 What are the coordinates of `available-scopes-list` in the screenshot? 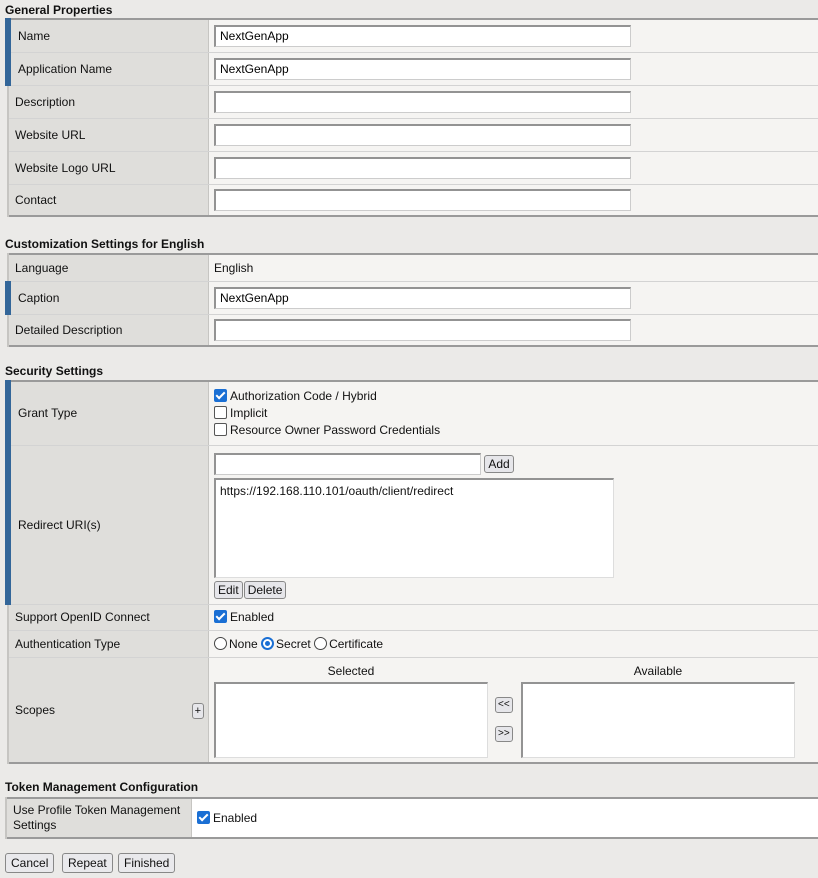 It's located at (658, 719).